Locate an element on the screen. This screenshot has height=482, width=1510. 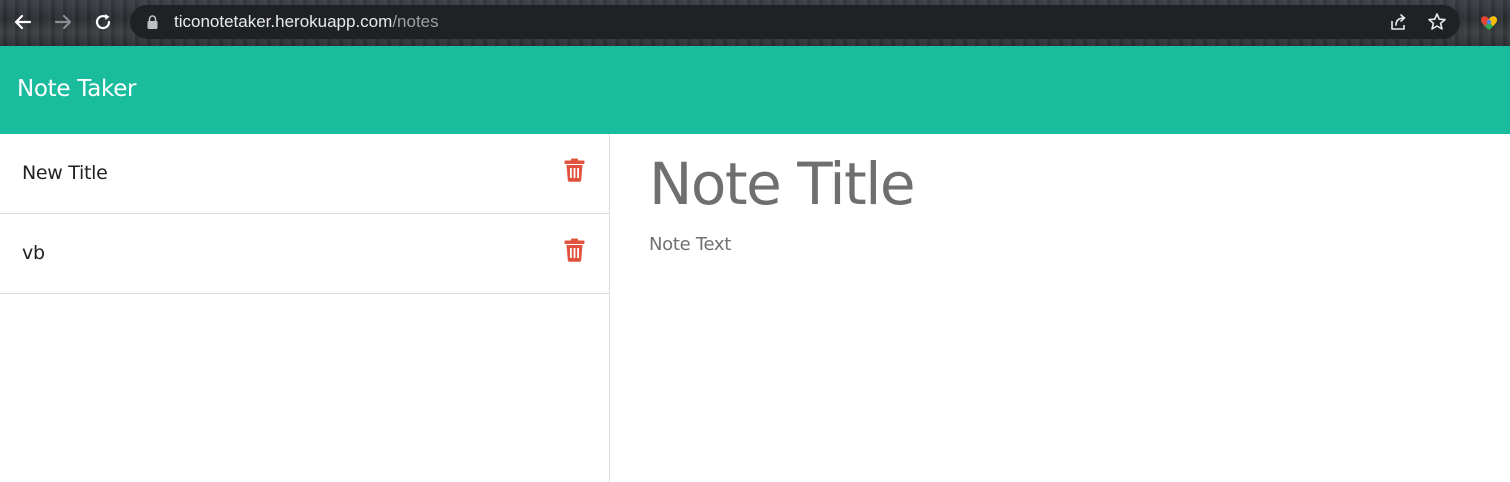
lock-icon is located at coordinates (152, 22).